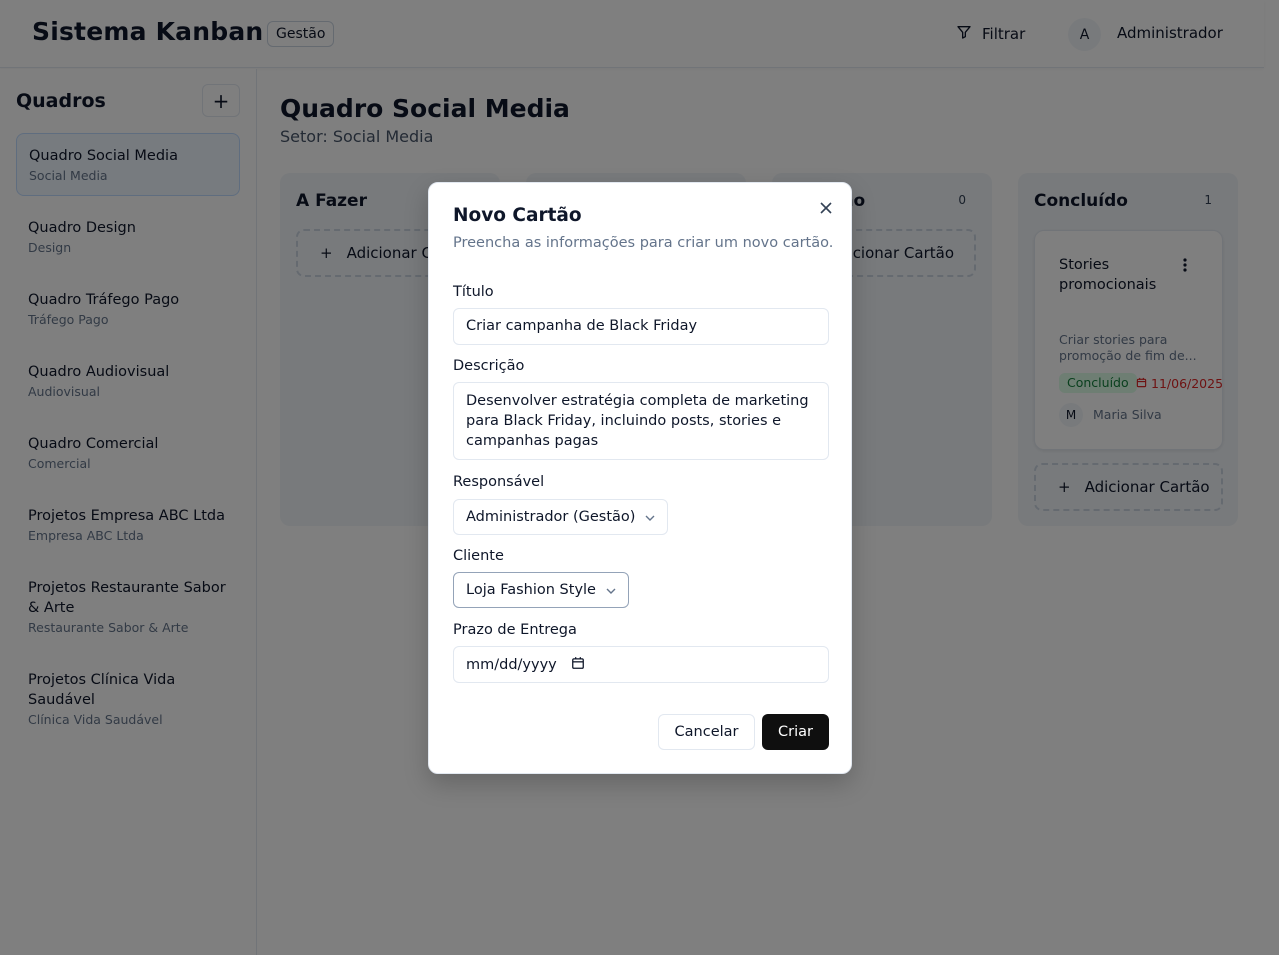 The image size is (1279, 955). Describe the element at coordinates (826, 208) in the screenshot. I see `close-icon` at that location.